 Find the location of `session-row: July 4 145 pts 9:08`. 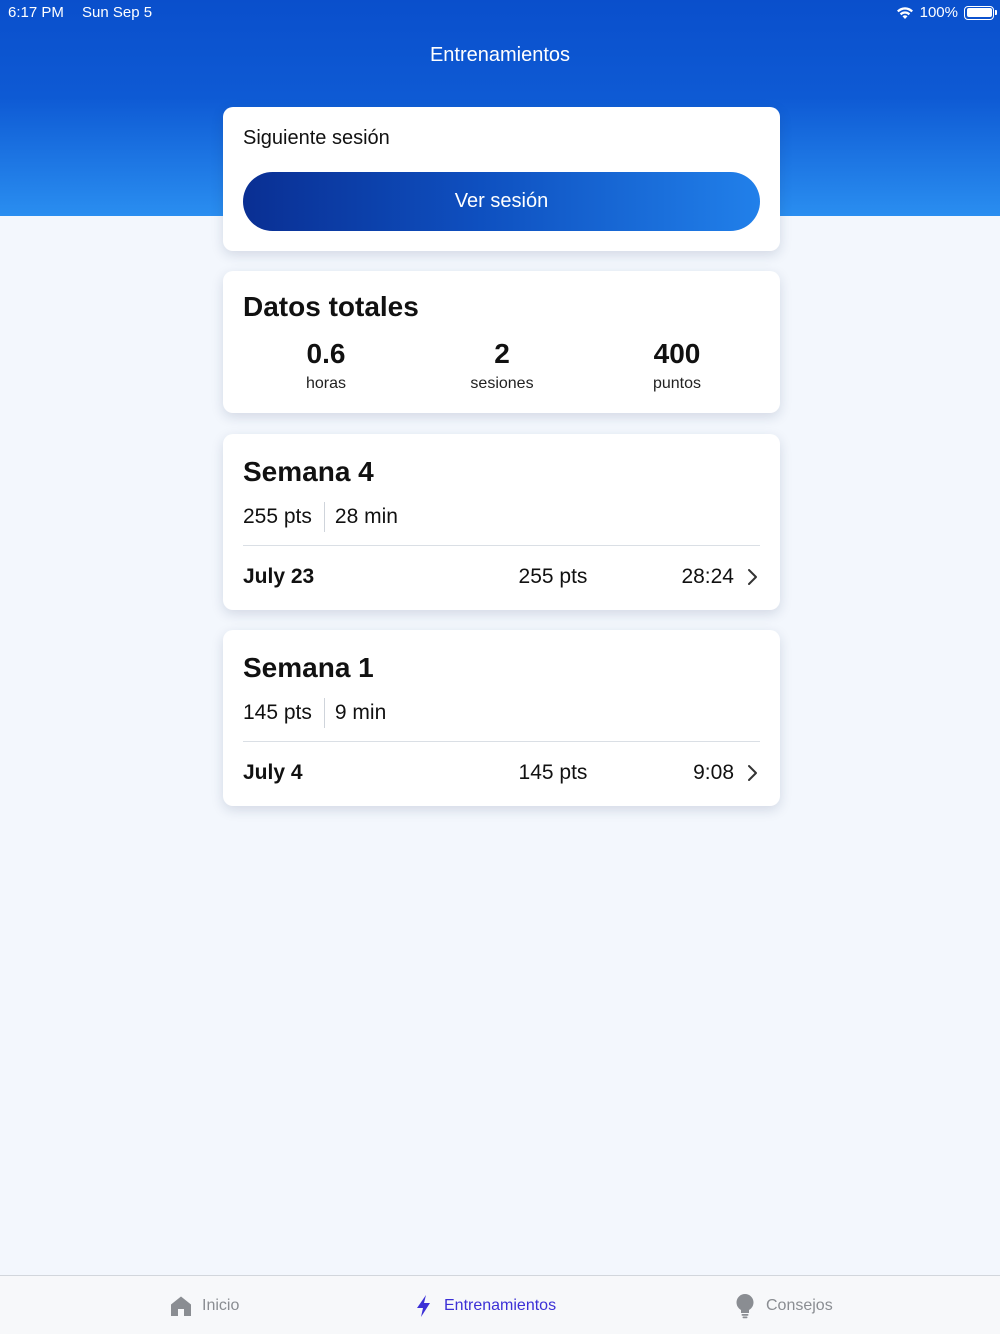

session-row: July 4 145 pts 9:08 is located at coordinates (501, 774).